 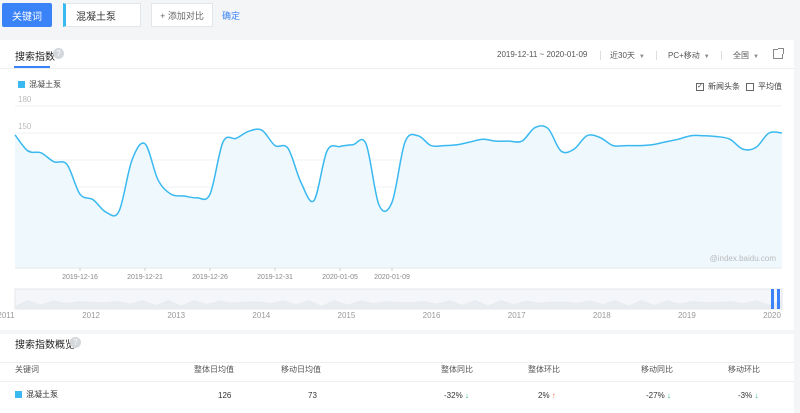 I want to click on top-bar: 关键词 混凝土泵 + 添加对比 确定, so click(x=400, y=16).